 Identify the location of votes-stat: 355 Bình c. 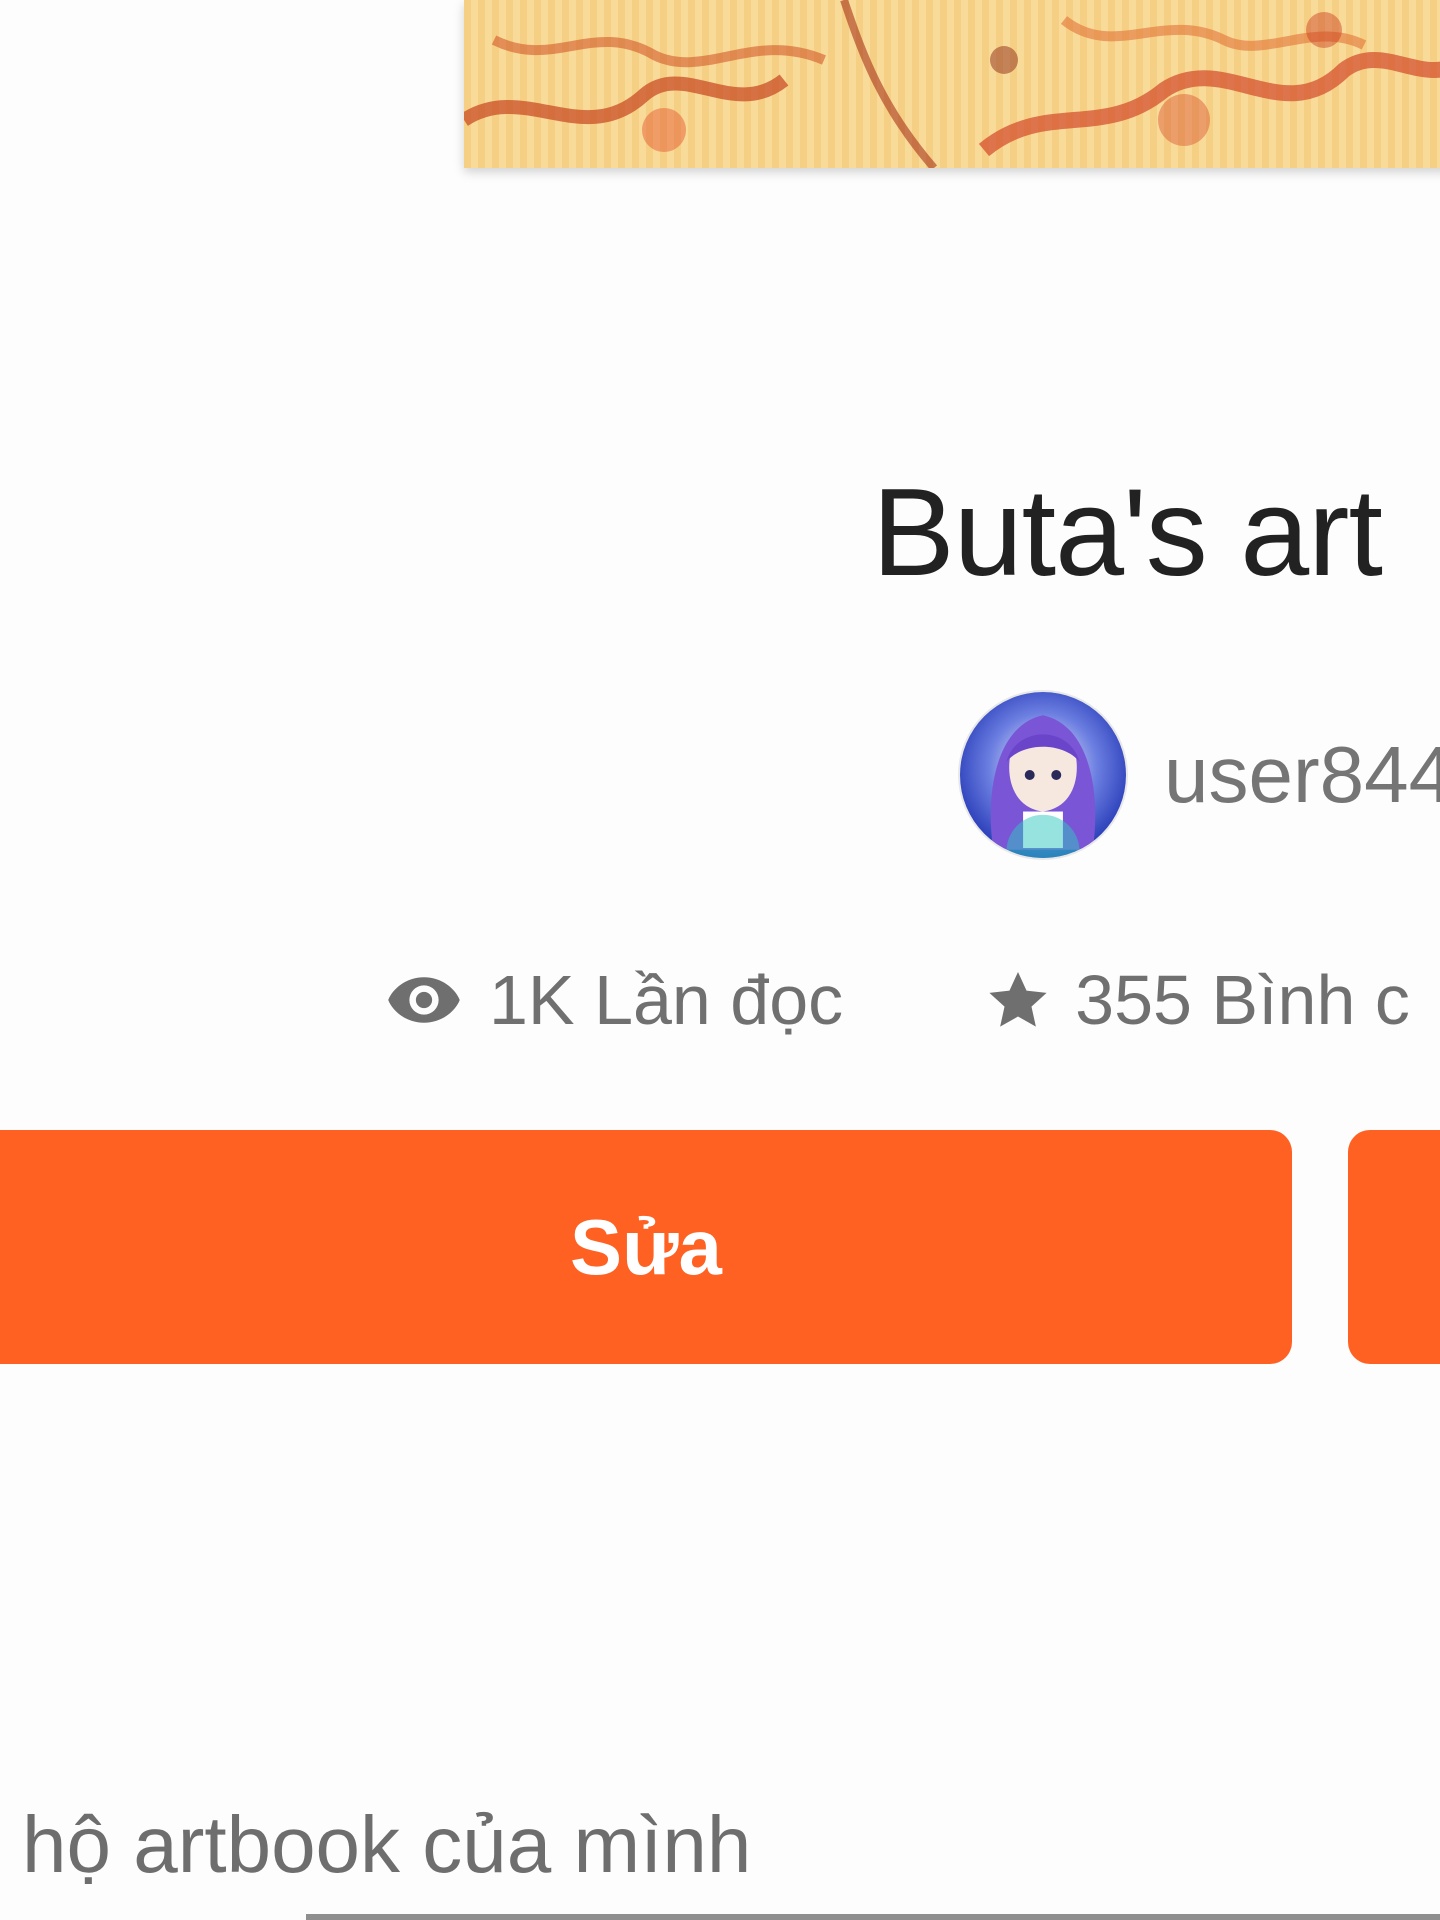
(1197, 1000).